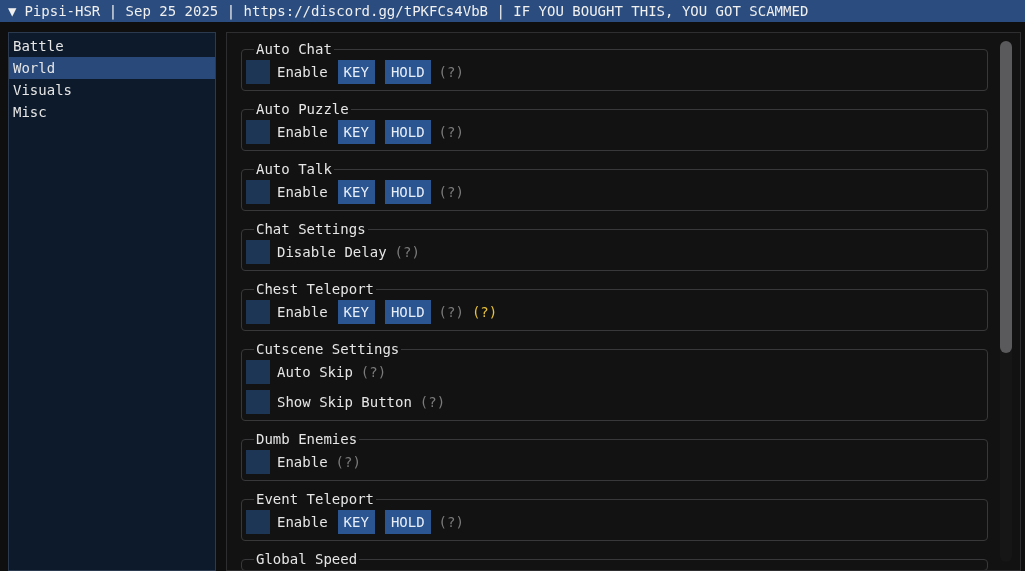 Image resolution: width=1025 pixels, height=571 pixels. Describe the element at coordinates (328, 349) in the screenshot. I see `group-title: Cutscene Settings` at that location.